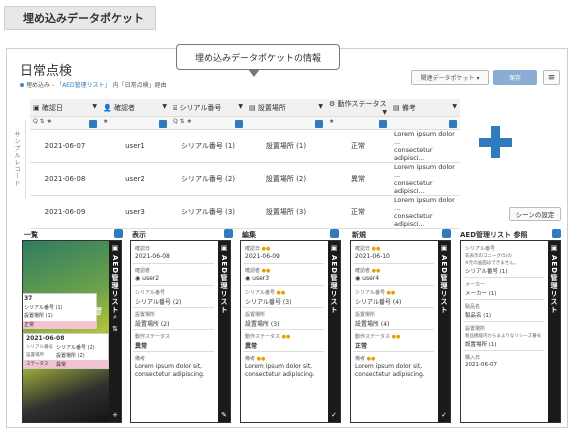 Image resolution: width=576 pixels, height=433 pixels. I want to click on user-input: ◉ user4, so click(367, 278).